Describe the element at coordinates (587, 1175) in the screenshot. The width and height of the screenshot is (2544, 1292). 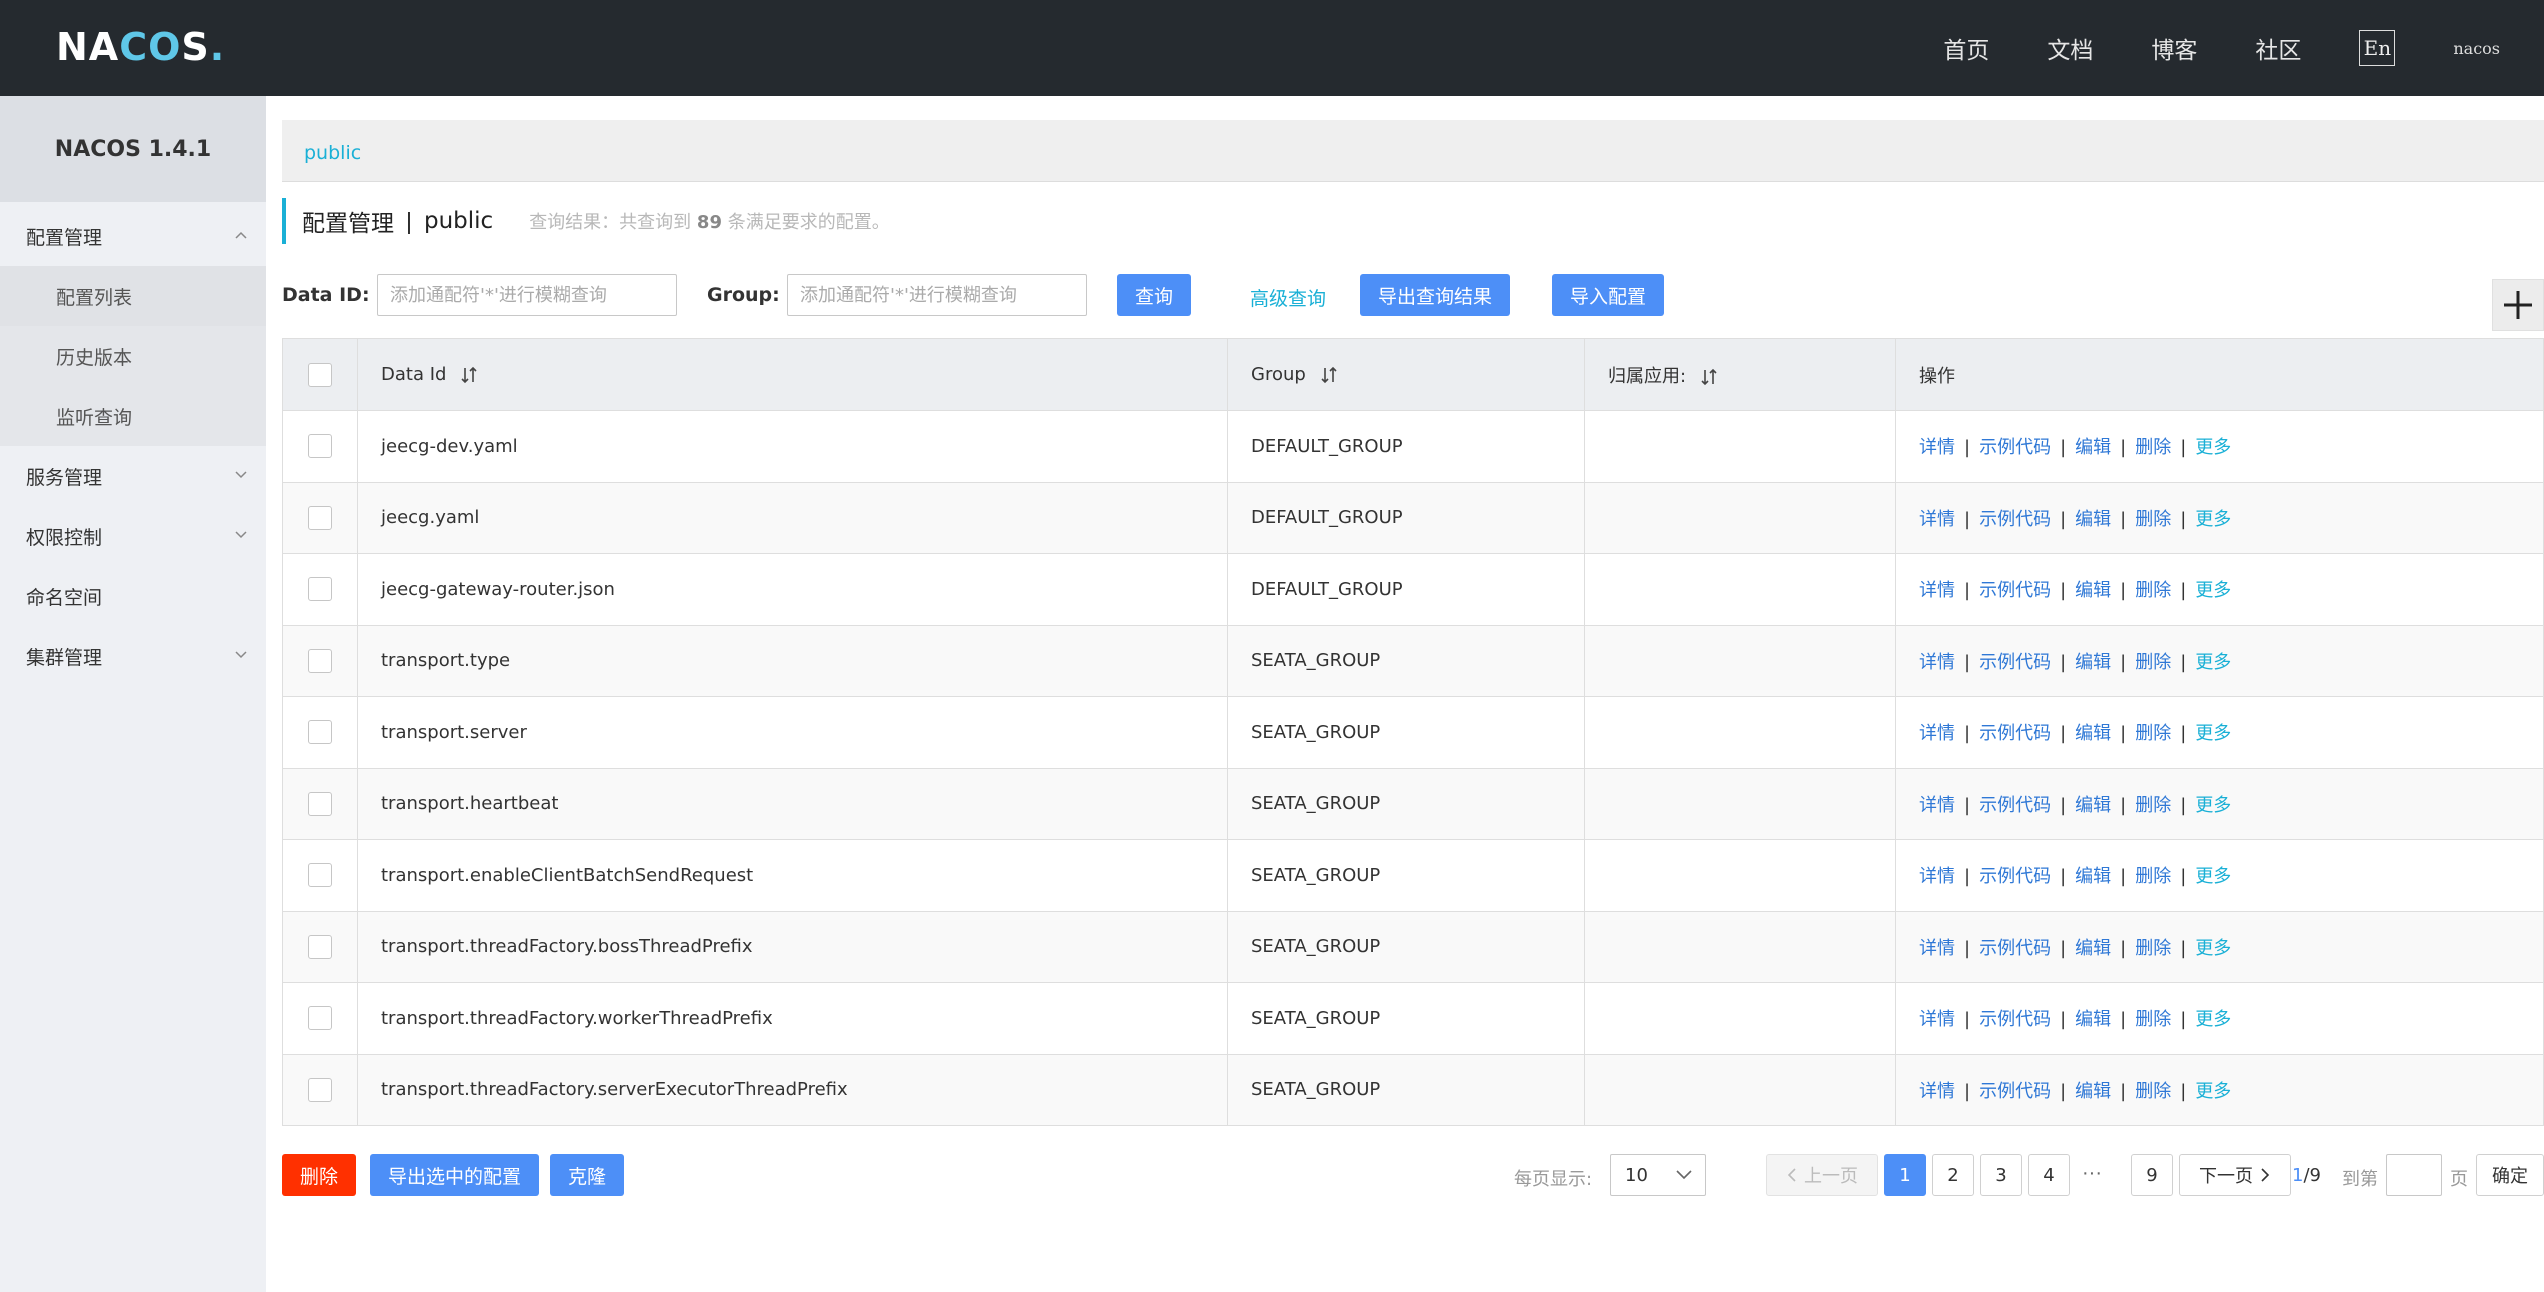
I see `clone-button: 克隆` at that location.